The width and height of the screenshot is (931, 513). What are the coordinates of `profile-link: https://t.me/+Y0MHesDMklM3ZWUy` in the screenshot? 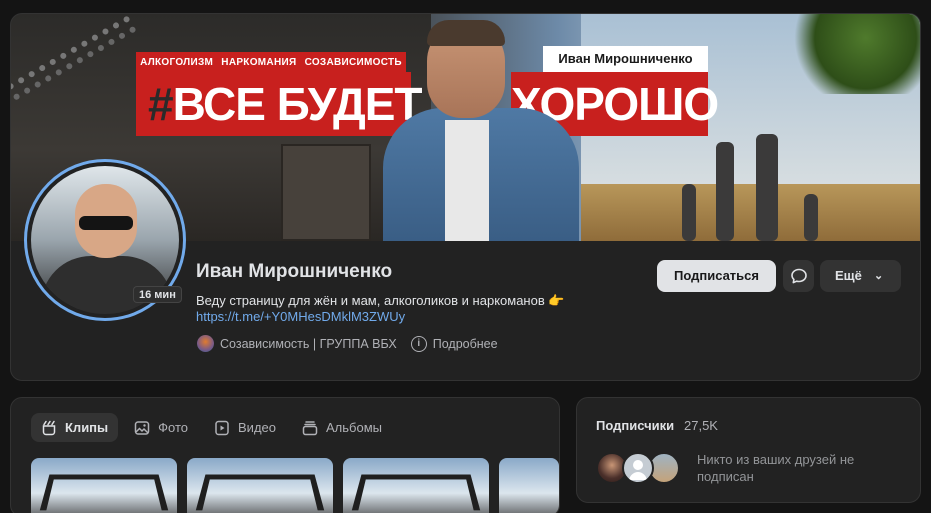 It's located at (300, 316).